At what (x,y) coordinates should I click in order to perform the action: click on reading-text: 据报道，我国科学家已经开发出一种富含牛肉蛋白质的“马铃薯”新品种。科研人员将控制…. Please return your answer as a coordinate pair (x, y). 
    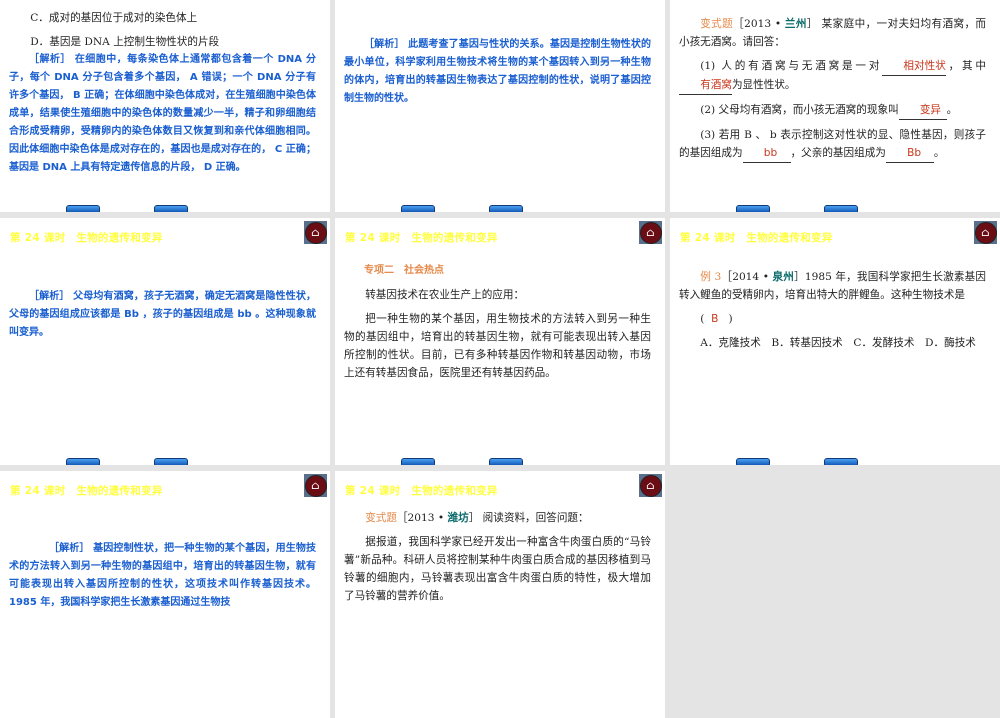
    Looking at the image, I should click on (497, 569).